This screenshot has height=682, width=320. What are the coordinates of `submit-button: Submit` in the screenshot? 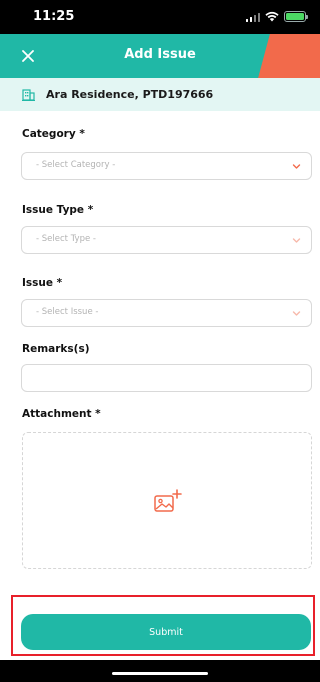 It's located at (166, 632).